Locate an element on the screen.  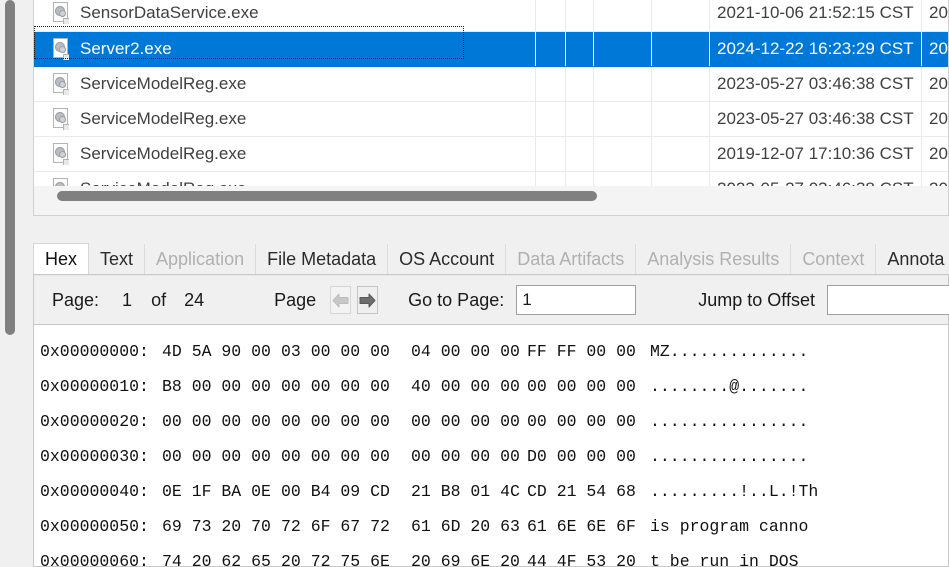
tab-label: OS Account is located at coordinates (447, 259).